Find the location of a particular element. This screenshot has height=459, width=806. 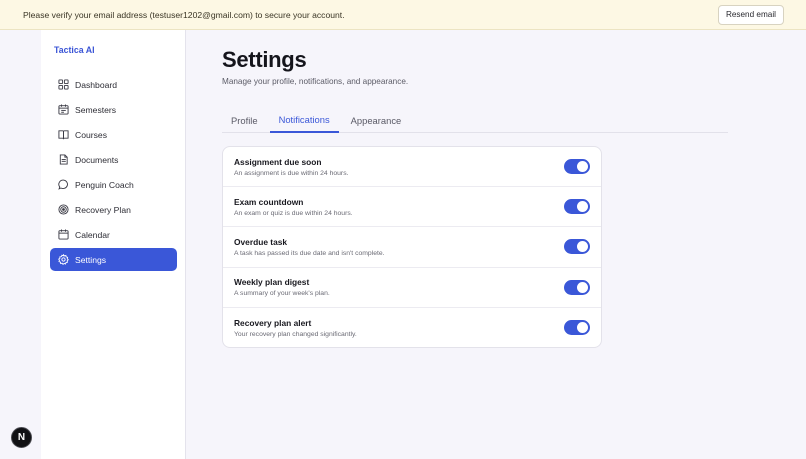

weekly-digest-toggle is located at coordinates (577, 287).